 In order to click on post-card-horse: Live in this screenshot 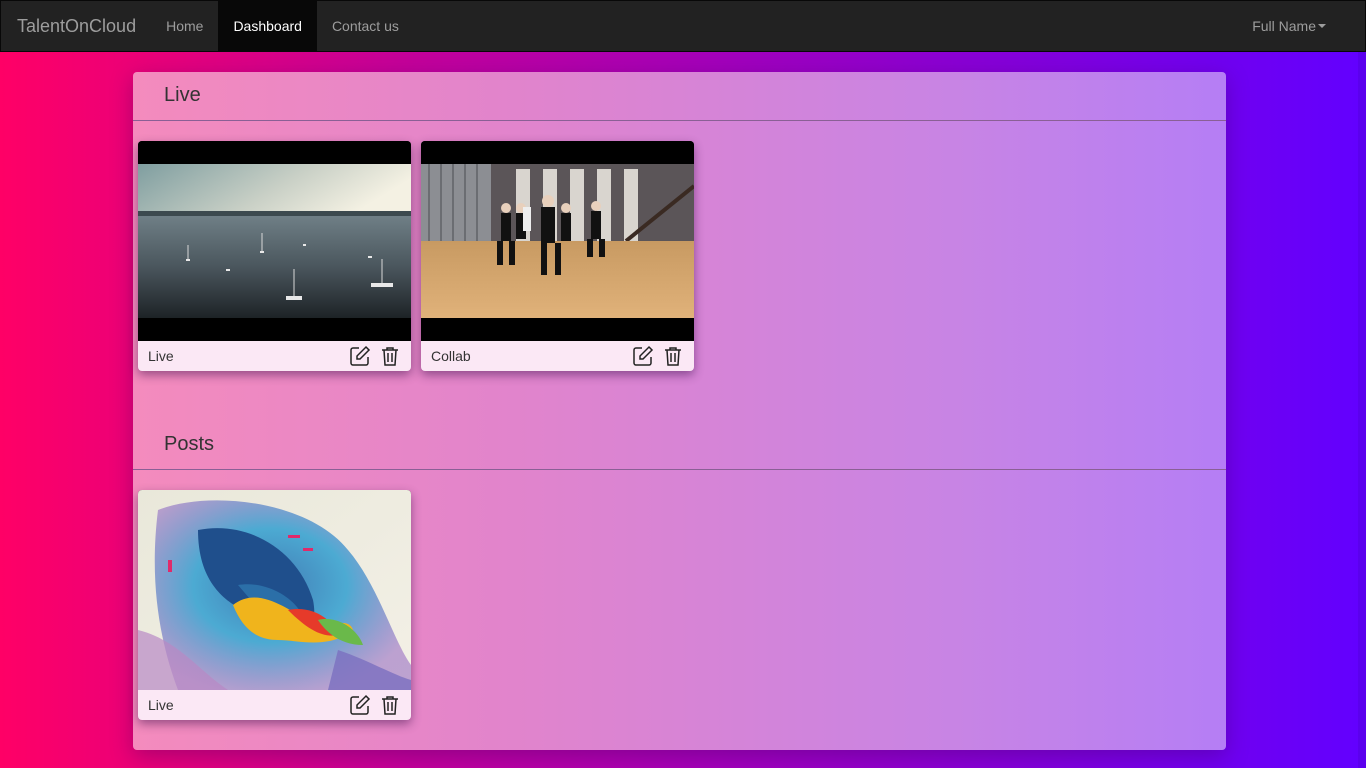, I will do `click(274, 605)`.